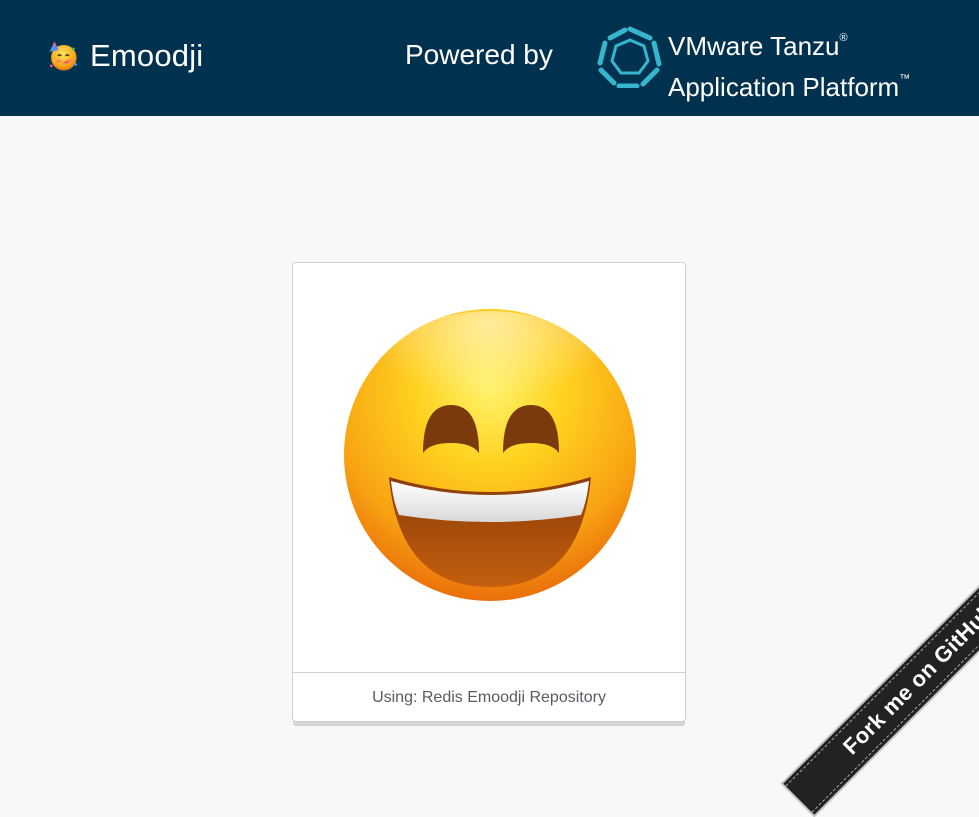 The image size is (979, 817). What do you see at coordinates (629, 57) in the screenshot?
I see `tanzu-heptagon-icon` at bounding box center [629, 57].